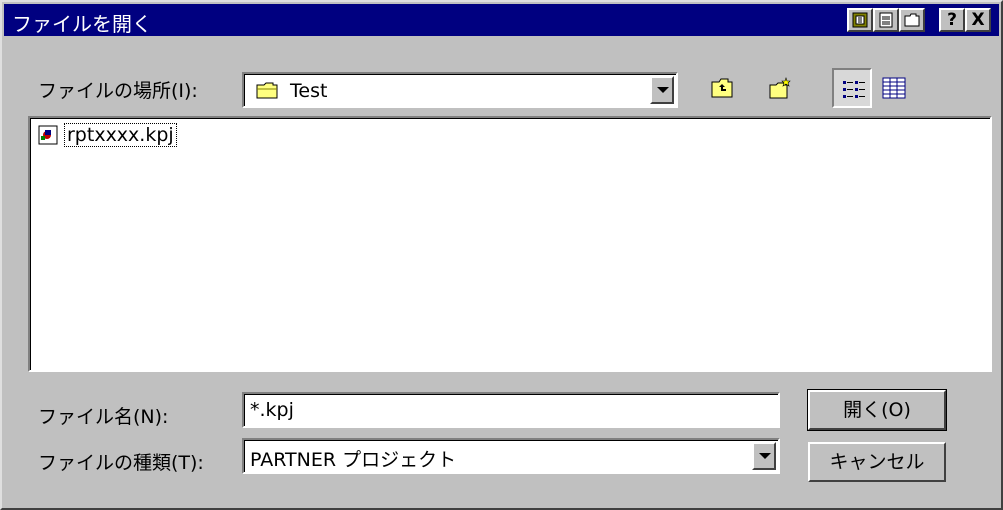  I want to click on details-view-button, so click(894, 88).